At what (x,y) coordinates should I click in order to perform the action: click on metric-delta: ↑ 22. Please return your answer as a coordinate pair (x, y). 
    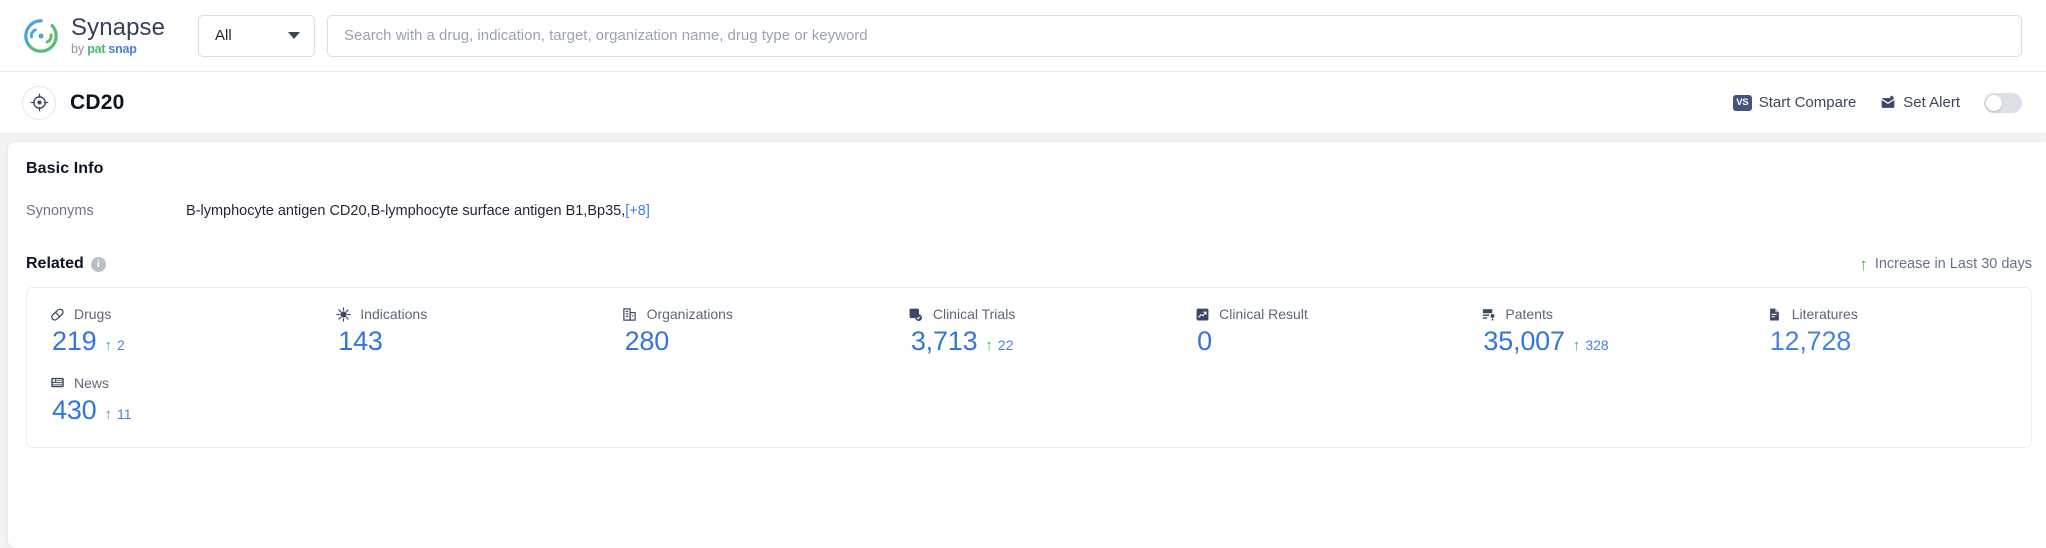
    Looking at the image, I should click on (999, 345).